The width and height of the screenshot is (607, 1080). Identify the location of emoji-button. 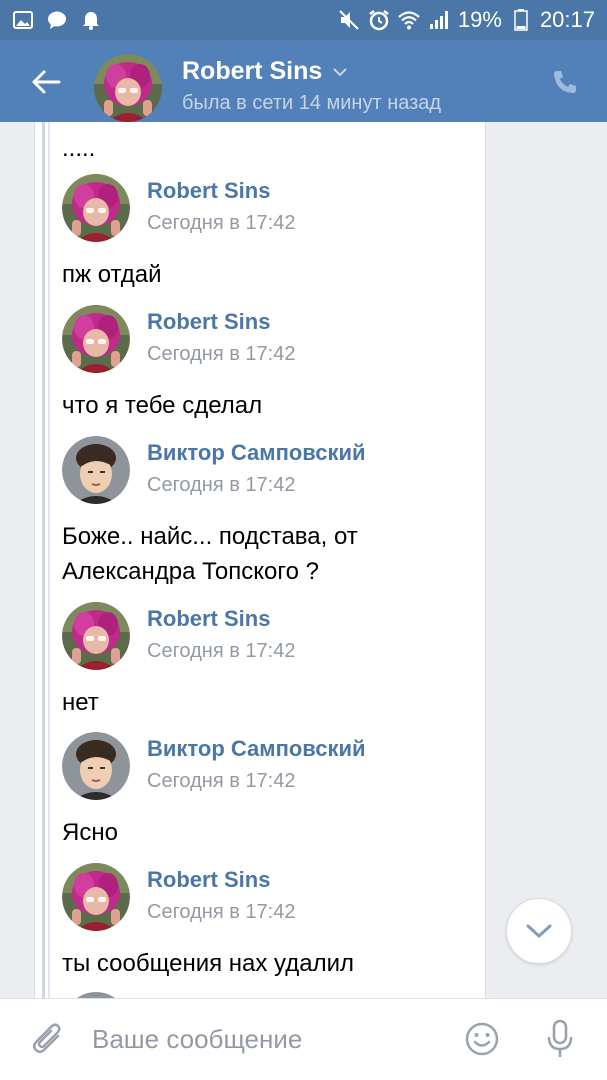
(482, 1039).